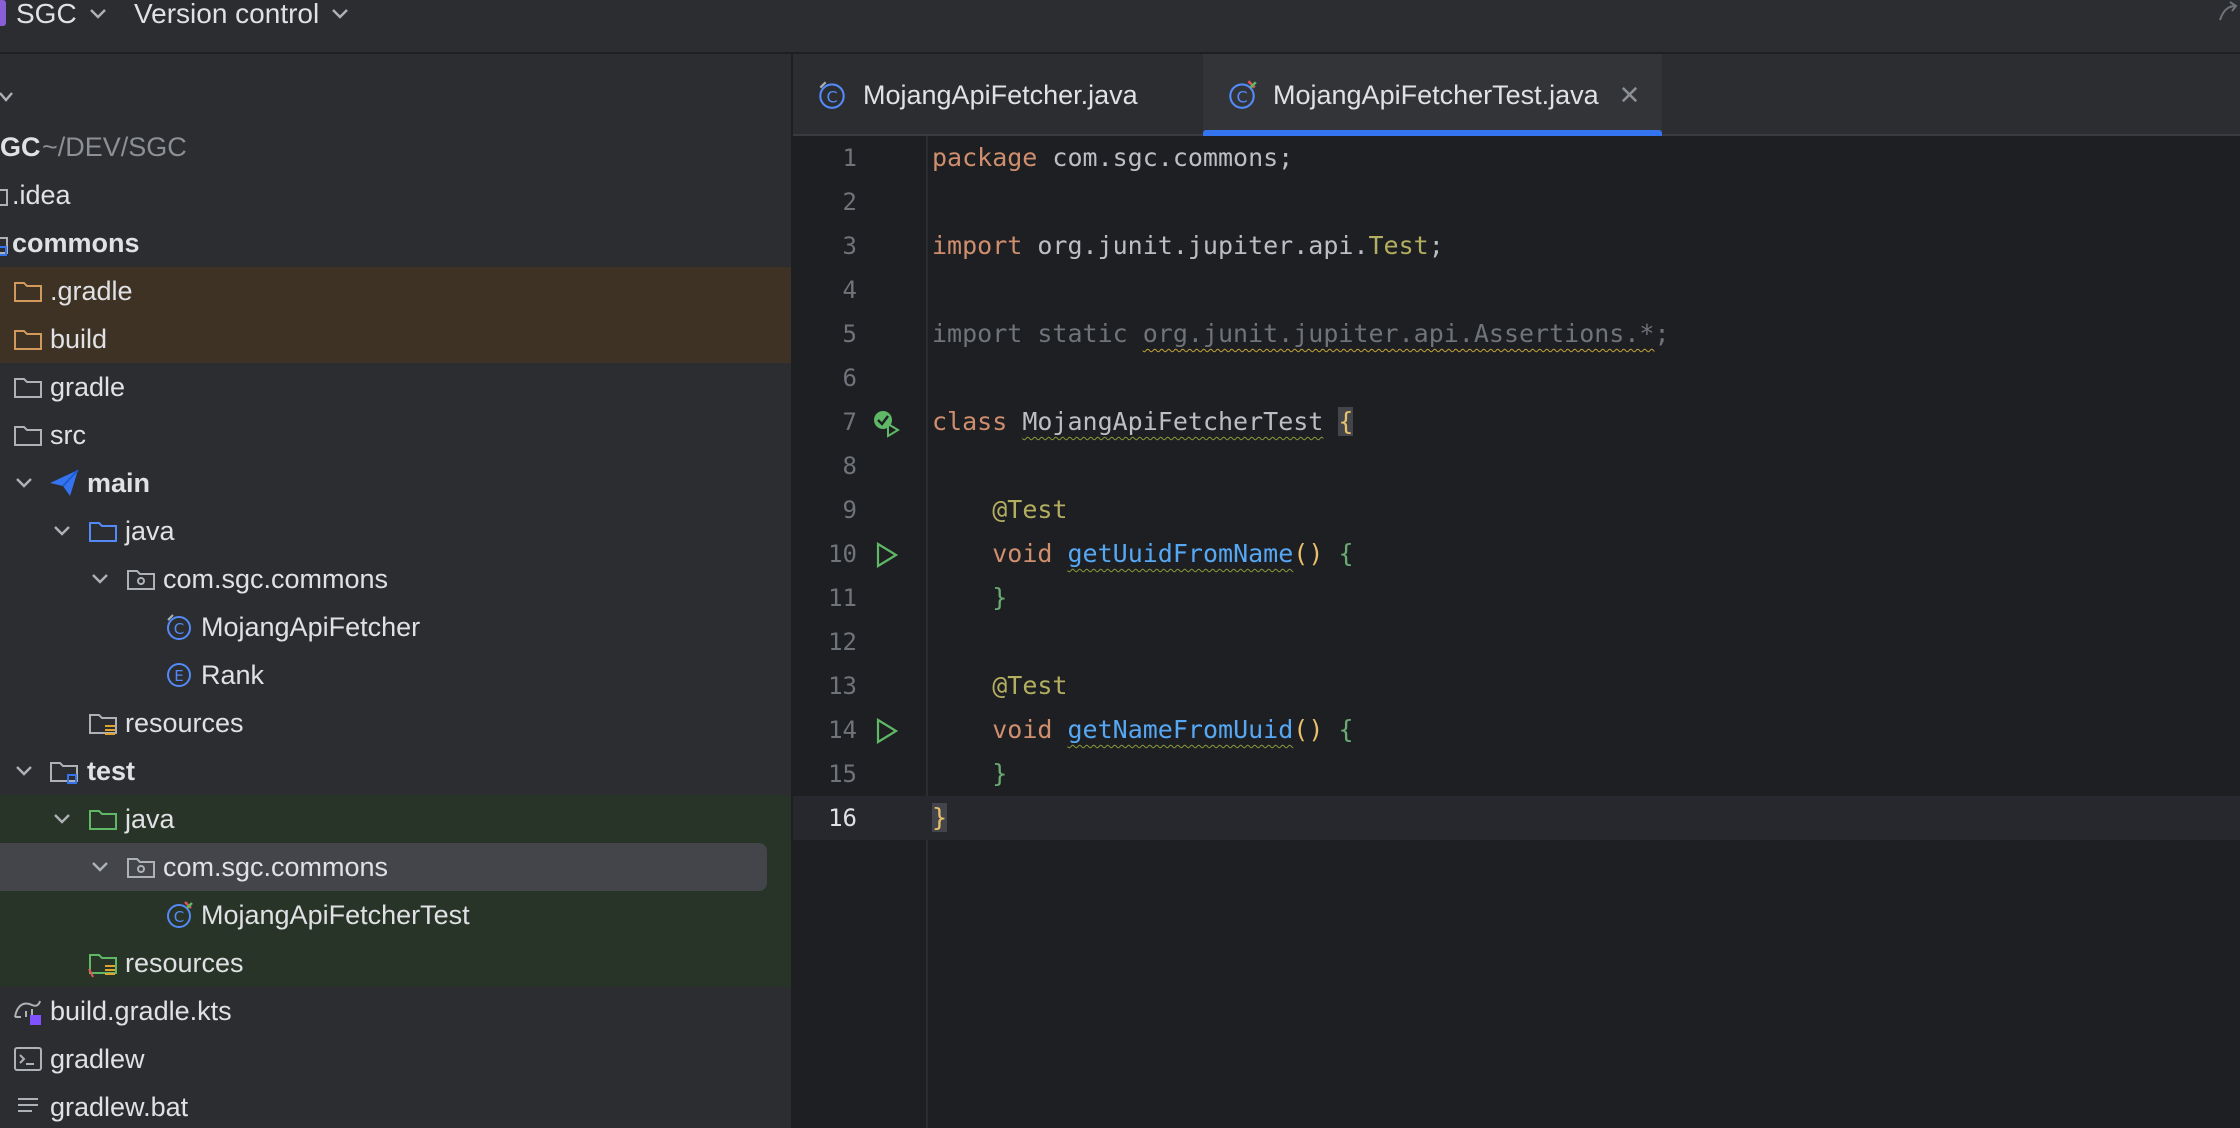 This screenshot has width=2240, height=1128. Describe the element at coordinates (842, 818) in the screenshot. I see `line-number: 16` at that location.